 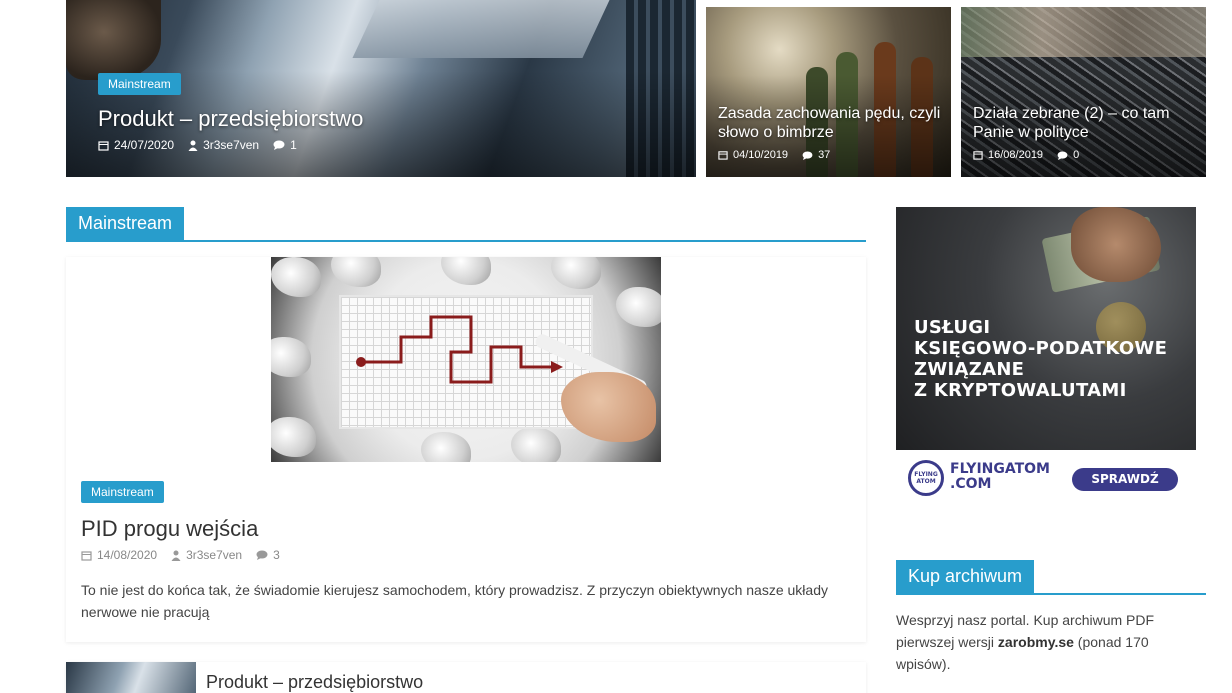 I want to click on post-card-2: Produkt – przedsiębiorstwo, so click(x=466, y=677).